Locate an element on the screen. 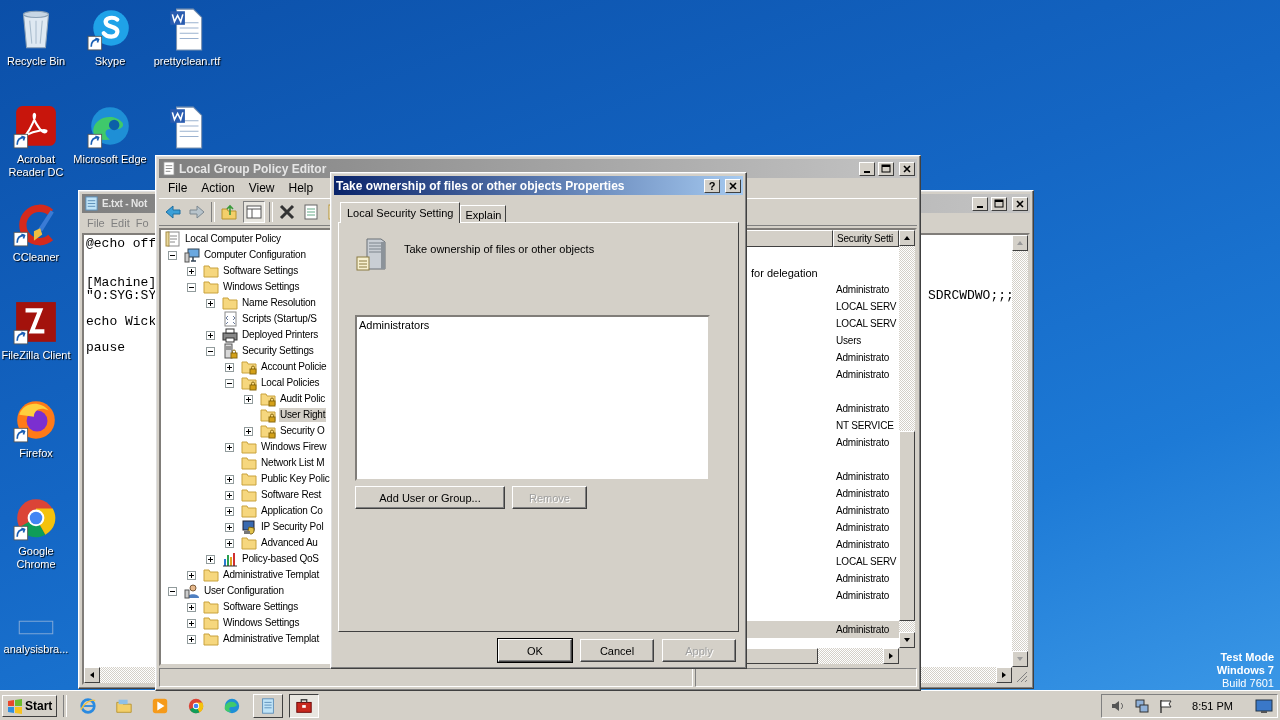  scroll-left-button is located at coordinates (92, 675).